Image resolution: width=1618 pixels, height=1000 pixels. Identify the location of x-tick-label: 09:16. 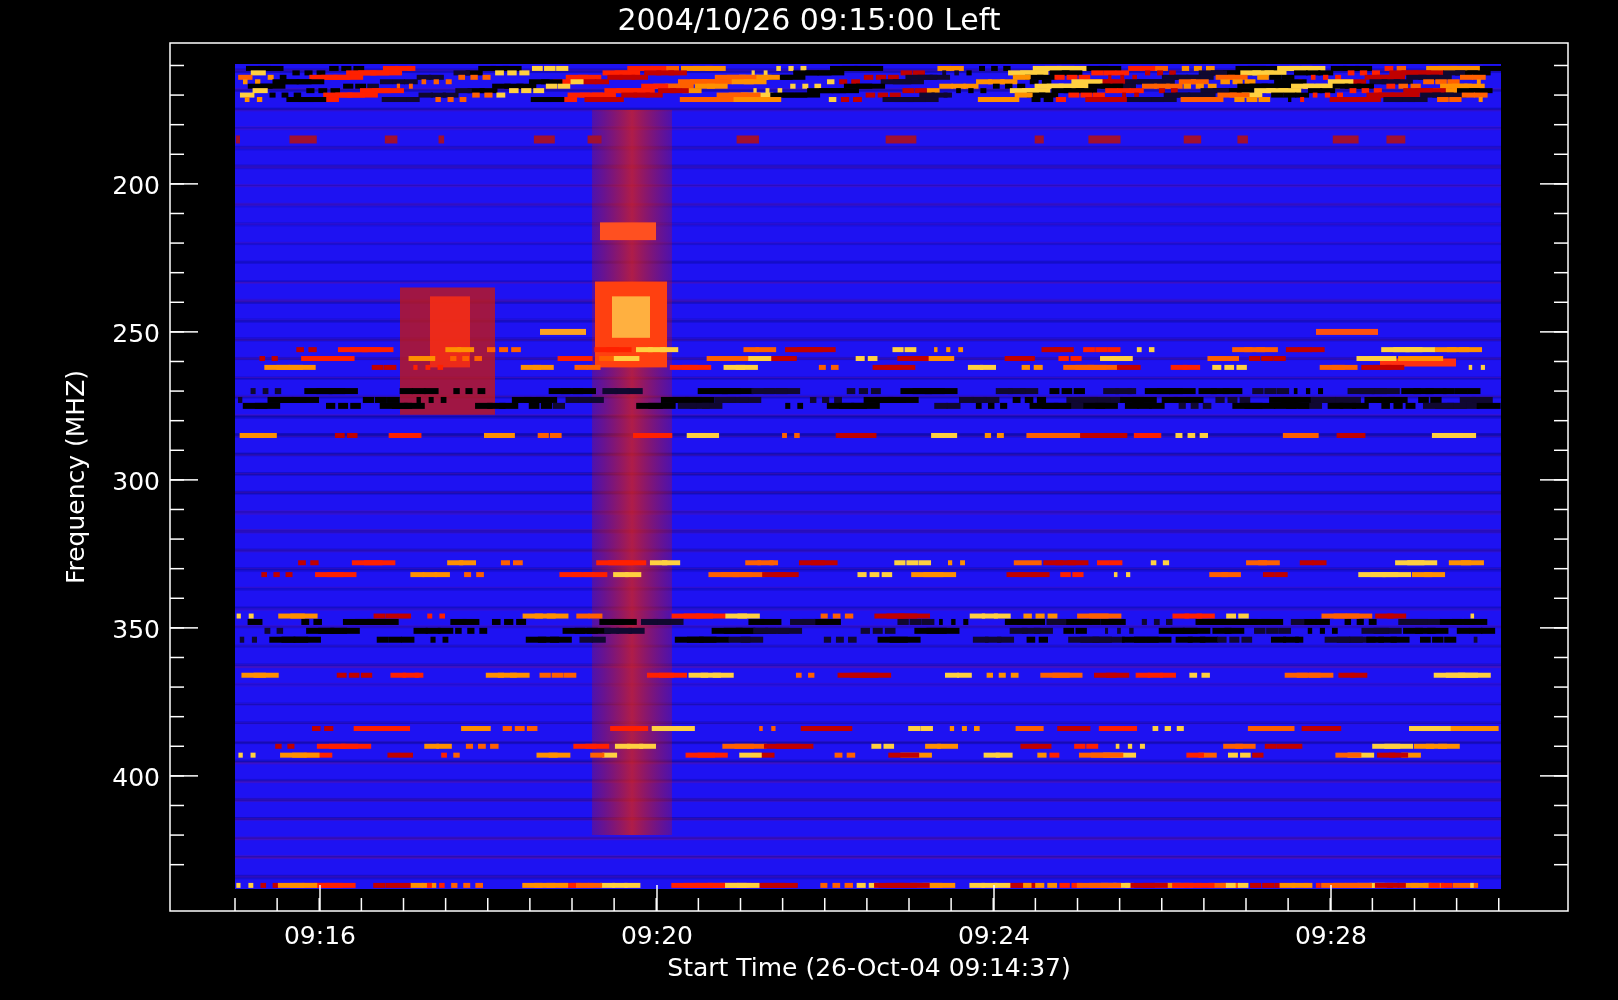
(320, 935).